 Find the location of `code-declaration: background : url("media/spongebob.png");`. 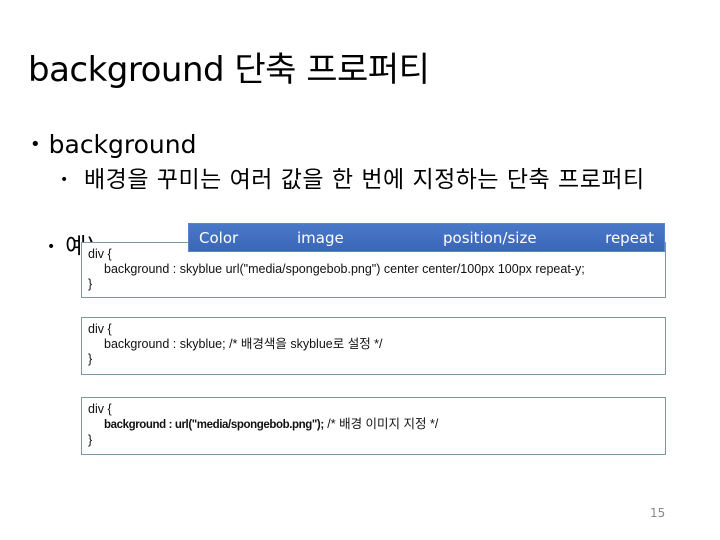

code-declaration: background : url("media/spongebob.png"); is located at coordinates (214, 425).